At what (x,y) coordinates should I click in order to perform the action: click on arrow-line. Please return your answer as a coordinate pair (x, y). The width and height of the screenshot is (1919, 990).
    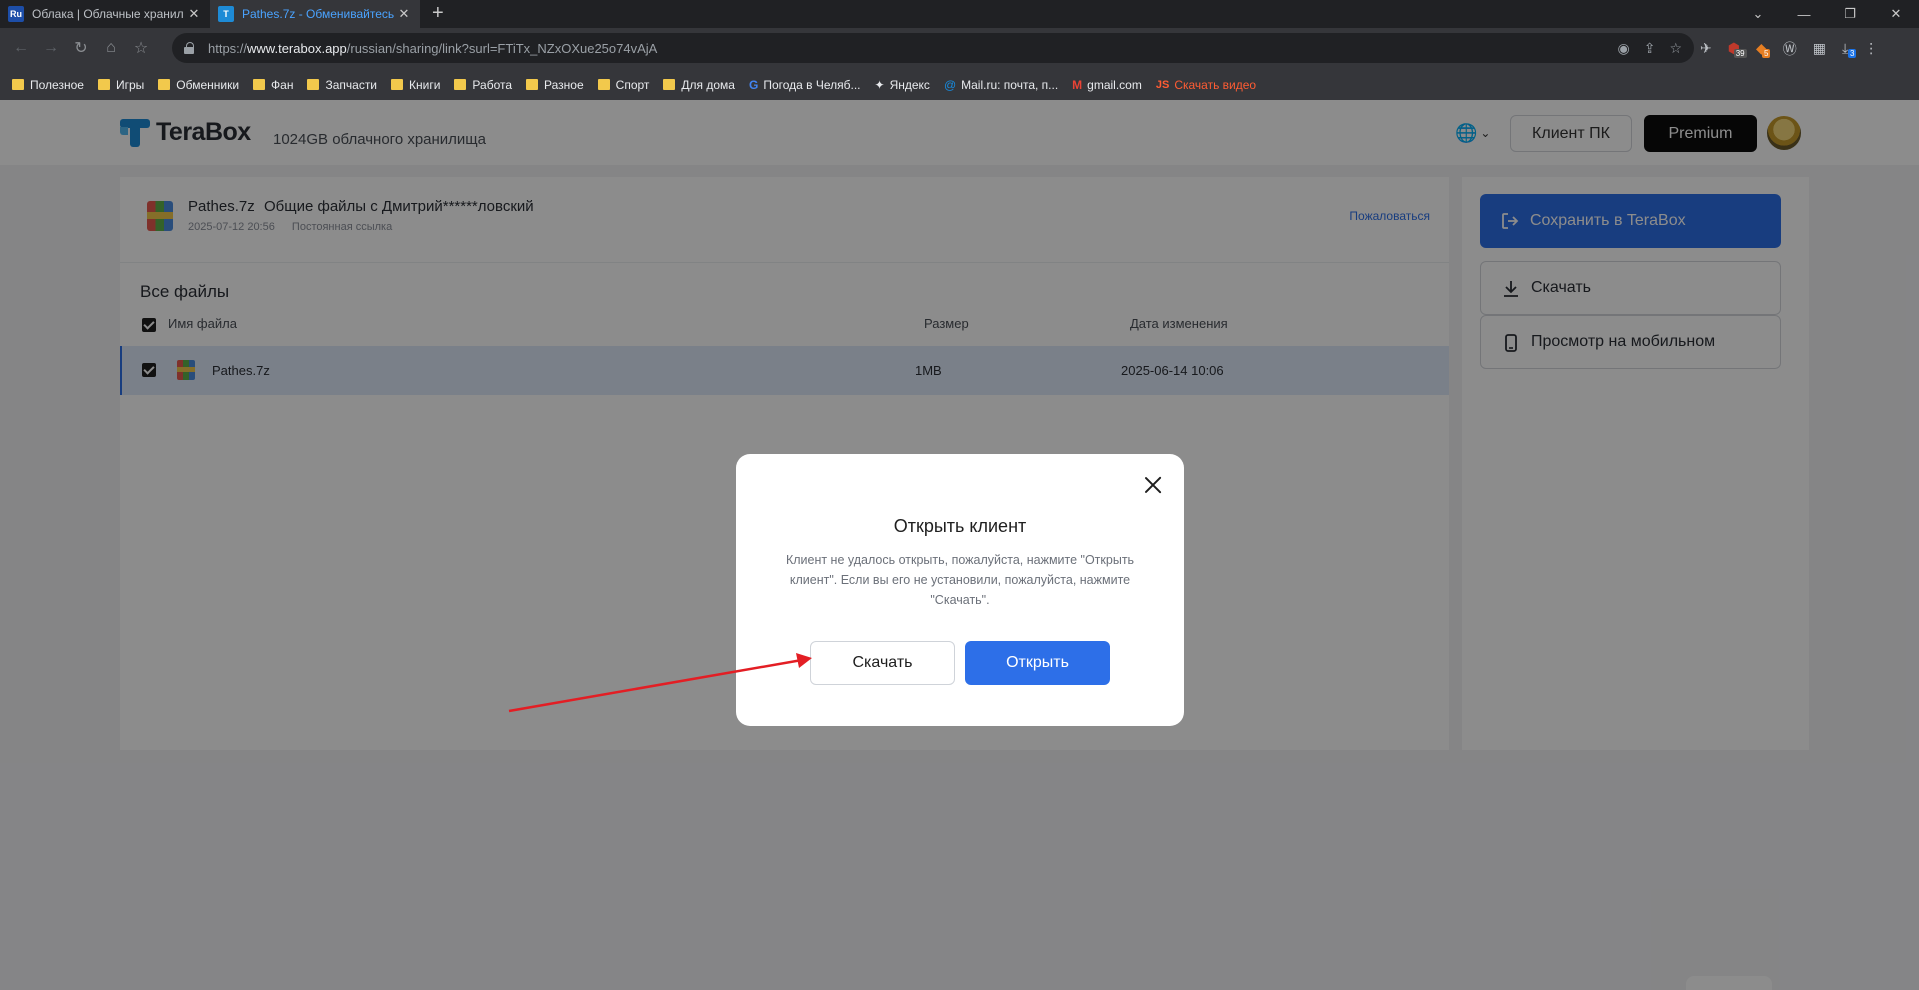
    Looking at the image, I should click on (655, 685).